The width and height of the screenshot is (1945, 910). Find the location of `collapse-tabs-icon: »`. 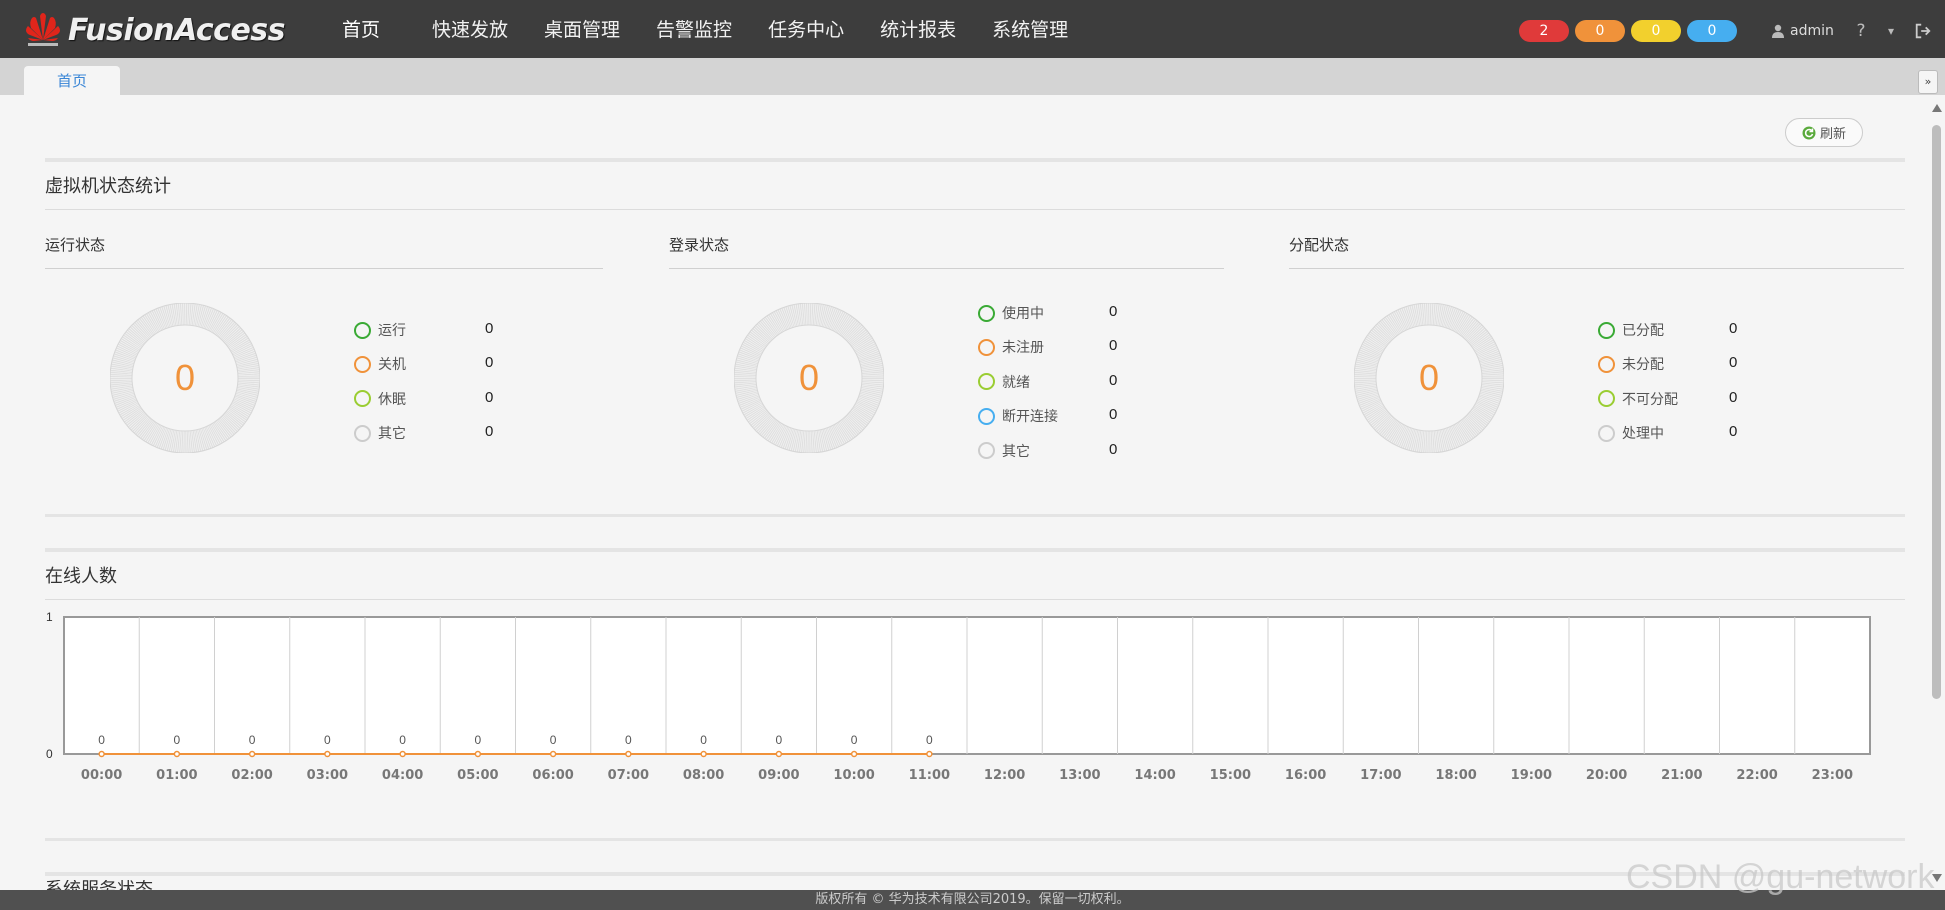

collapse-tabs-icon: » is located at coordinates (1928, 82).